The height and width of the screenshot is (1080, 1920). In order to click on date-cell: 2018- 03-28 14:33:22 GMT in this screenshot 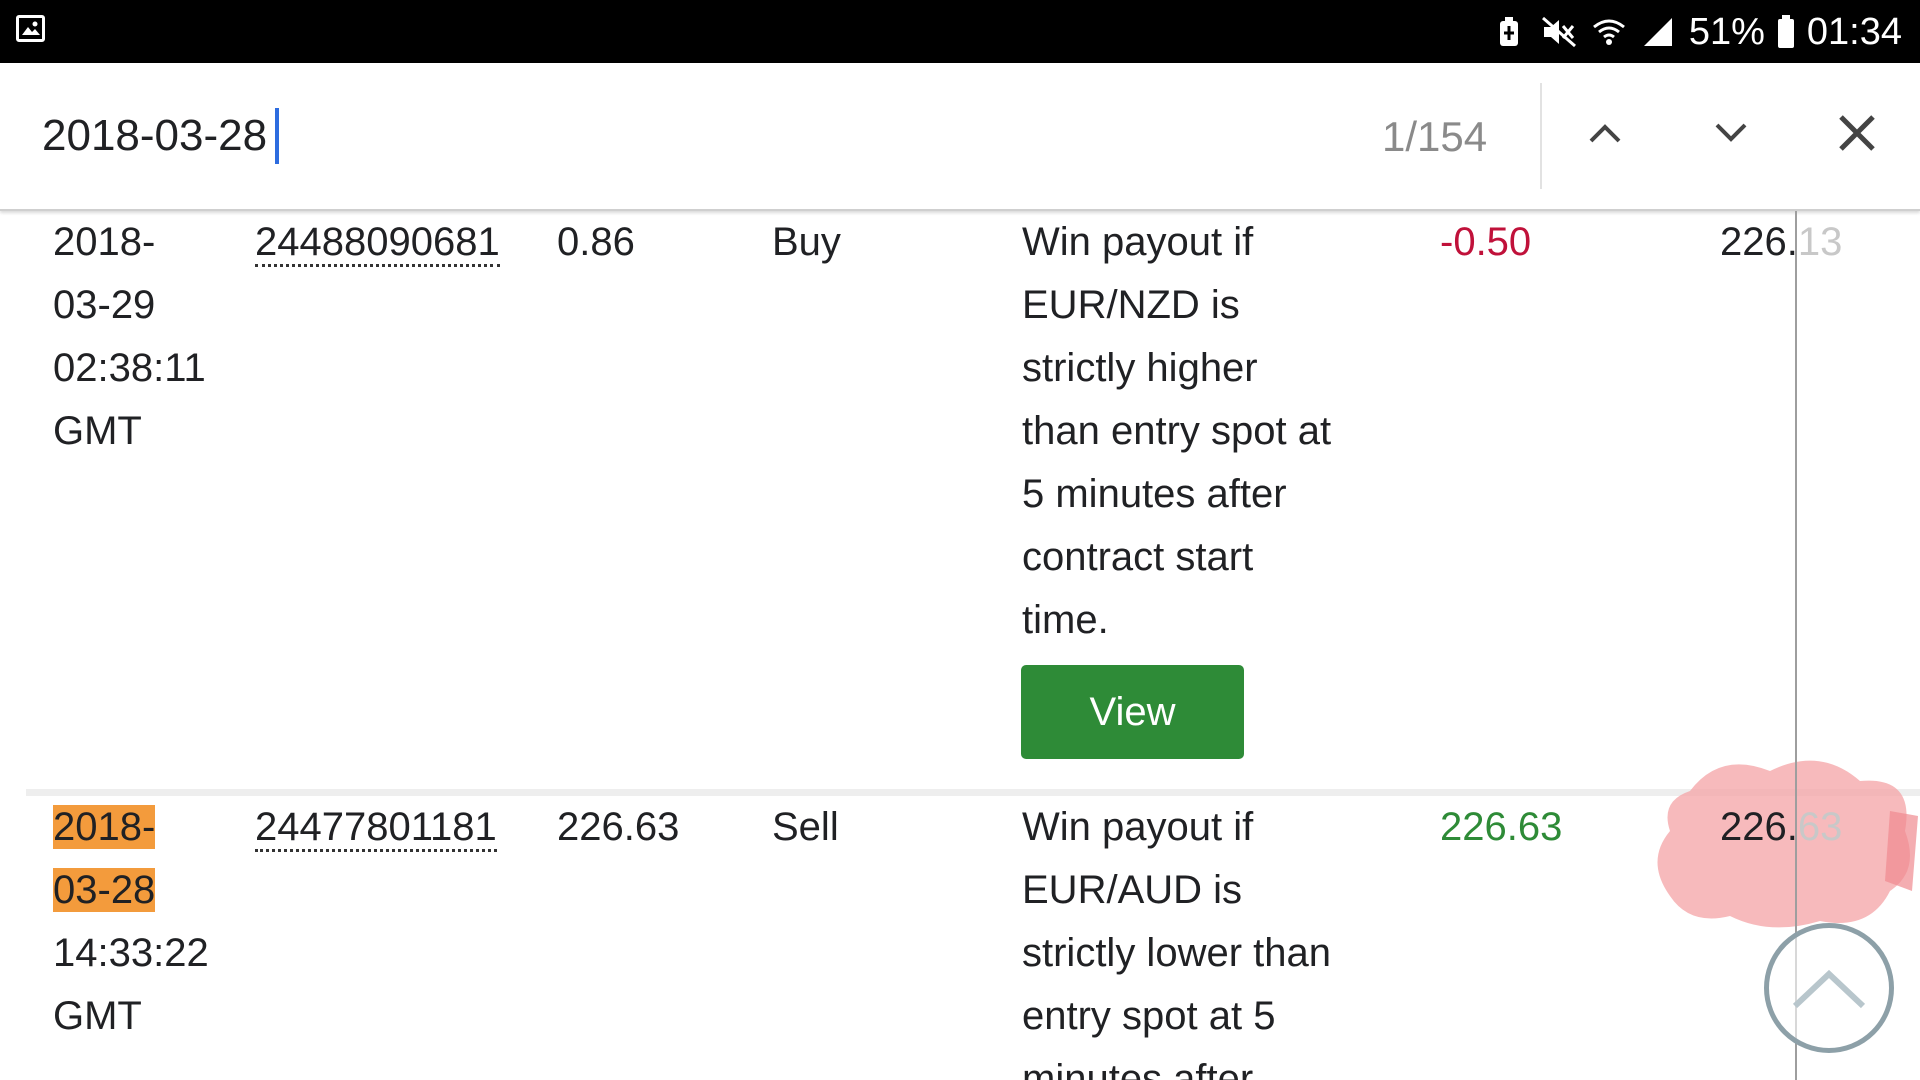, I will do `click(131, 921)`.